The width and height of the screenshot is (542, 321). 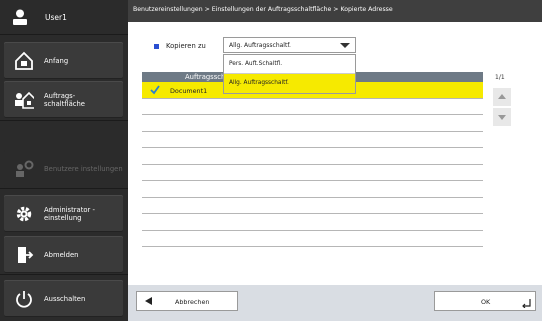 I want to click on sidebar-item-label: Auftrags- schaltfläche, so click(x=64, y=99).